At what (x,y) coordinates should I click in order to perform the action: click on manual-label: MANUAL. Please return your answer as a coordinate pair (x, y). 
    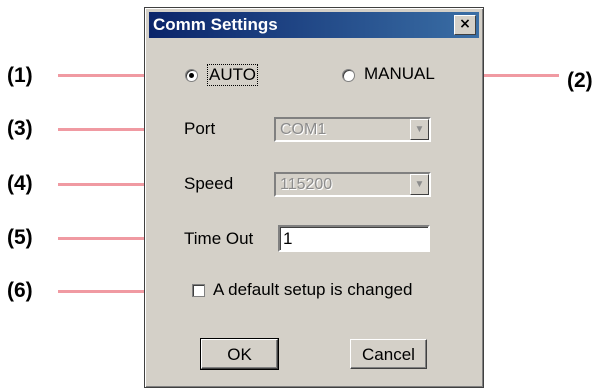
    Looking at the image, I should click on (399, 74).